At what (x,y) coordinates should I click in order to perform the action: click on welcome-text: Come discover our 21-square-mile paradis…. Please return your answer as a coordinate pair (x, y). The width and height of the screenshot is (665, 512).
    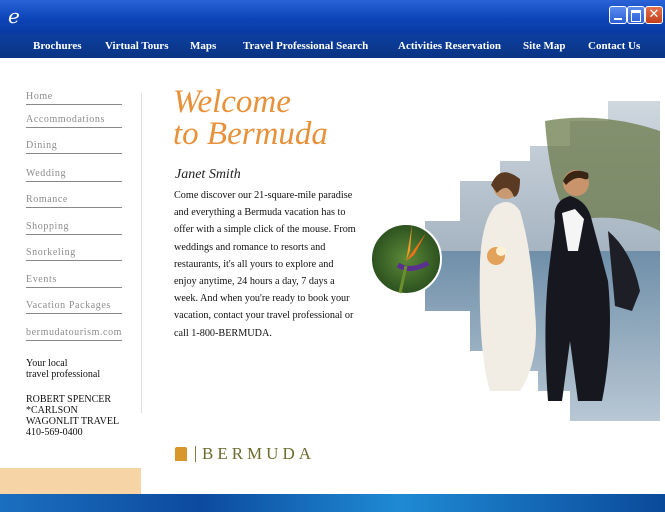
    Looking at the image, I should click on (265, 264).